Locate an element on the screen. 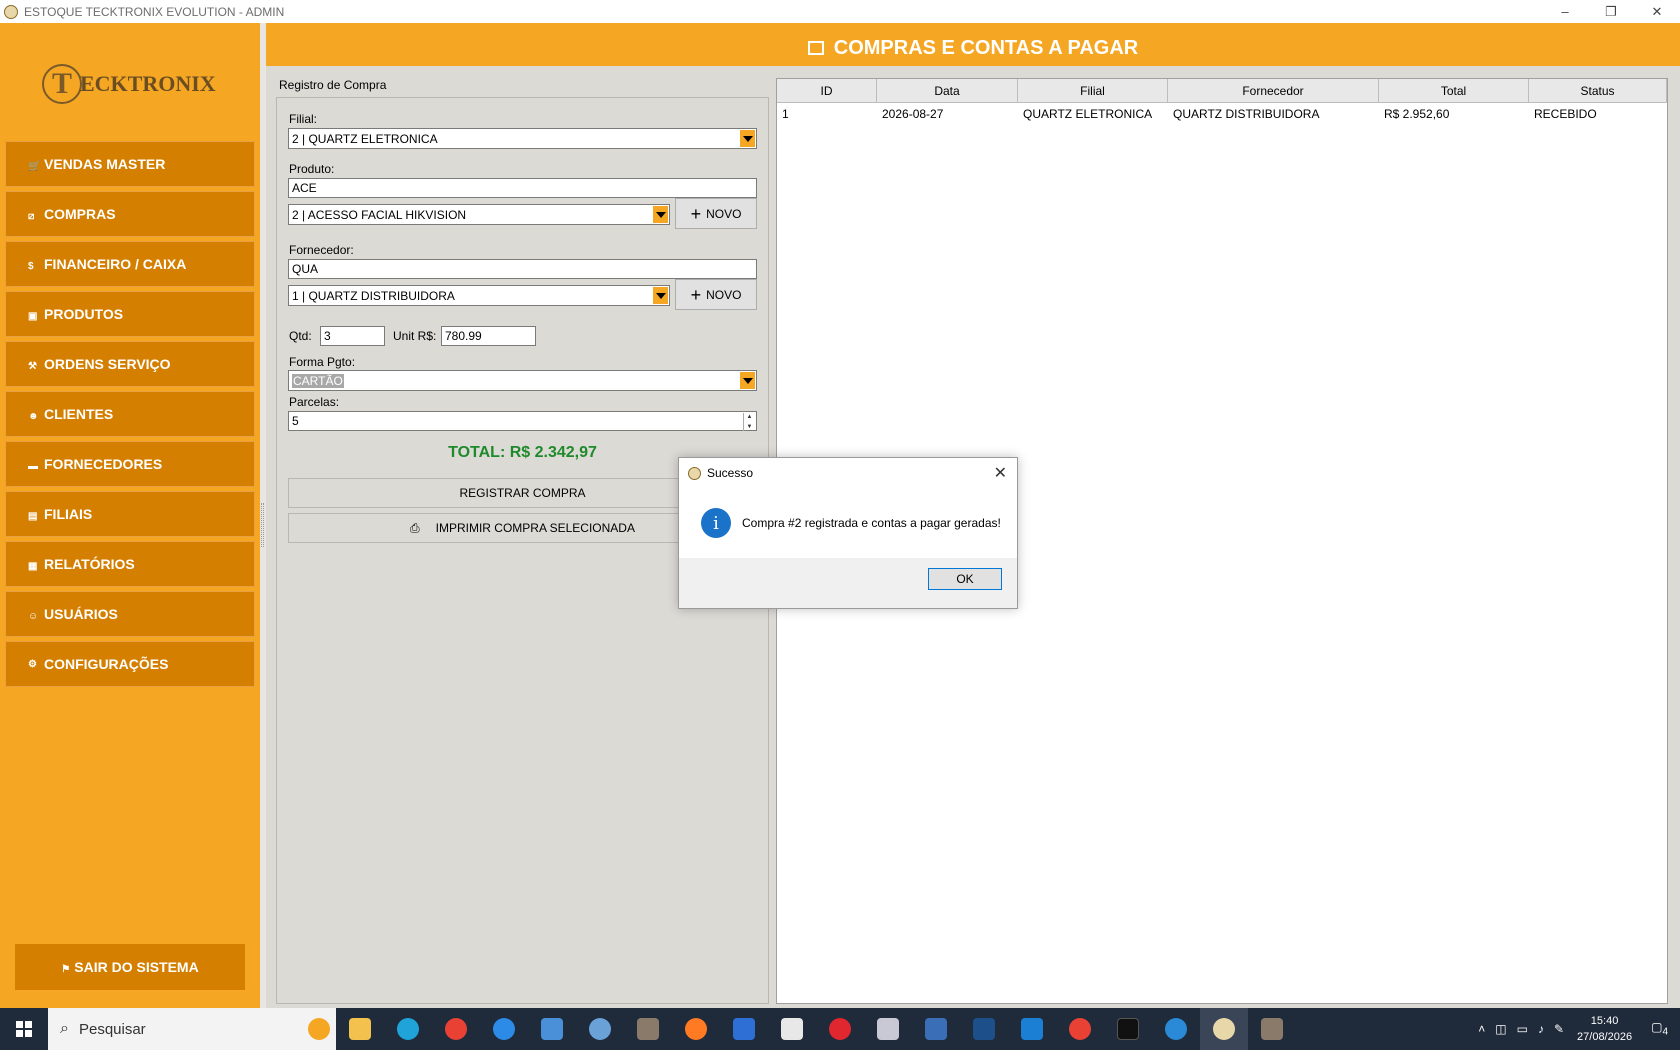  qtd-label: Qtd: is located at coordinates (300, 336).